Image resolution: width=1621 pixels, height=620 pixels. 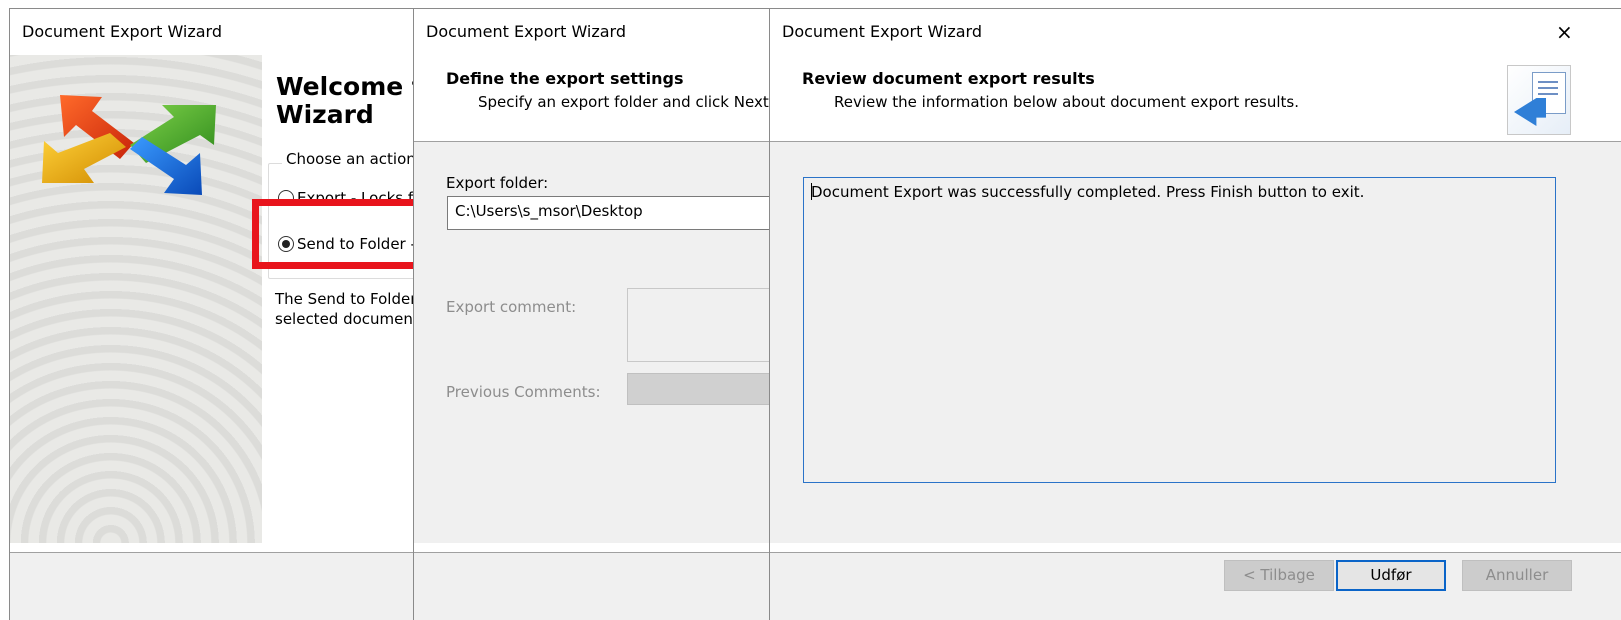 What do you see at coordinates (1564, 32) in the screenshot?
I see `close-icon: ×` at bounding box center [1564, 32].